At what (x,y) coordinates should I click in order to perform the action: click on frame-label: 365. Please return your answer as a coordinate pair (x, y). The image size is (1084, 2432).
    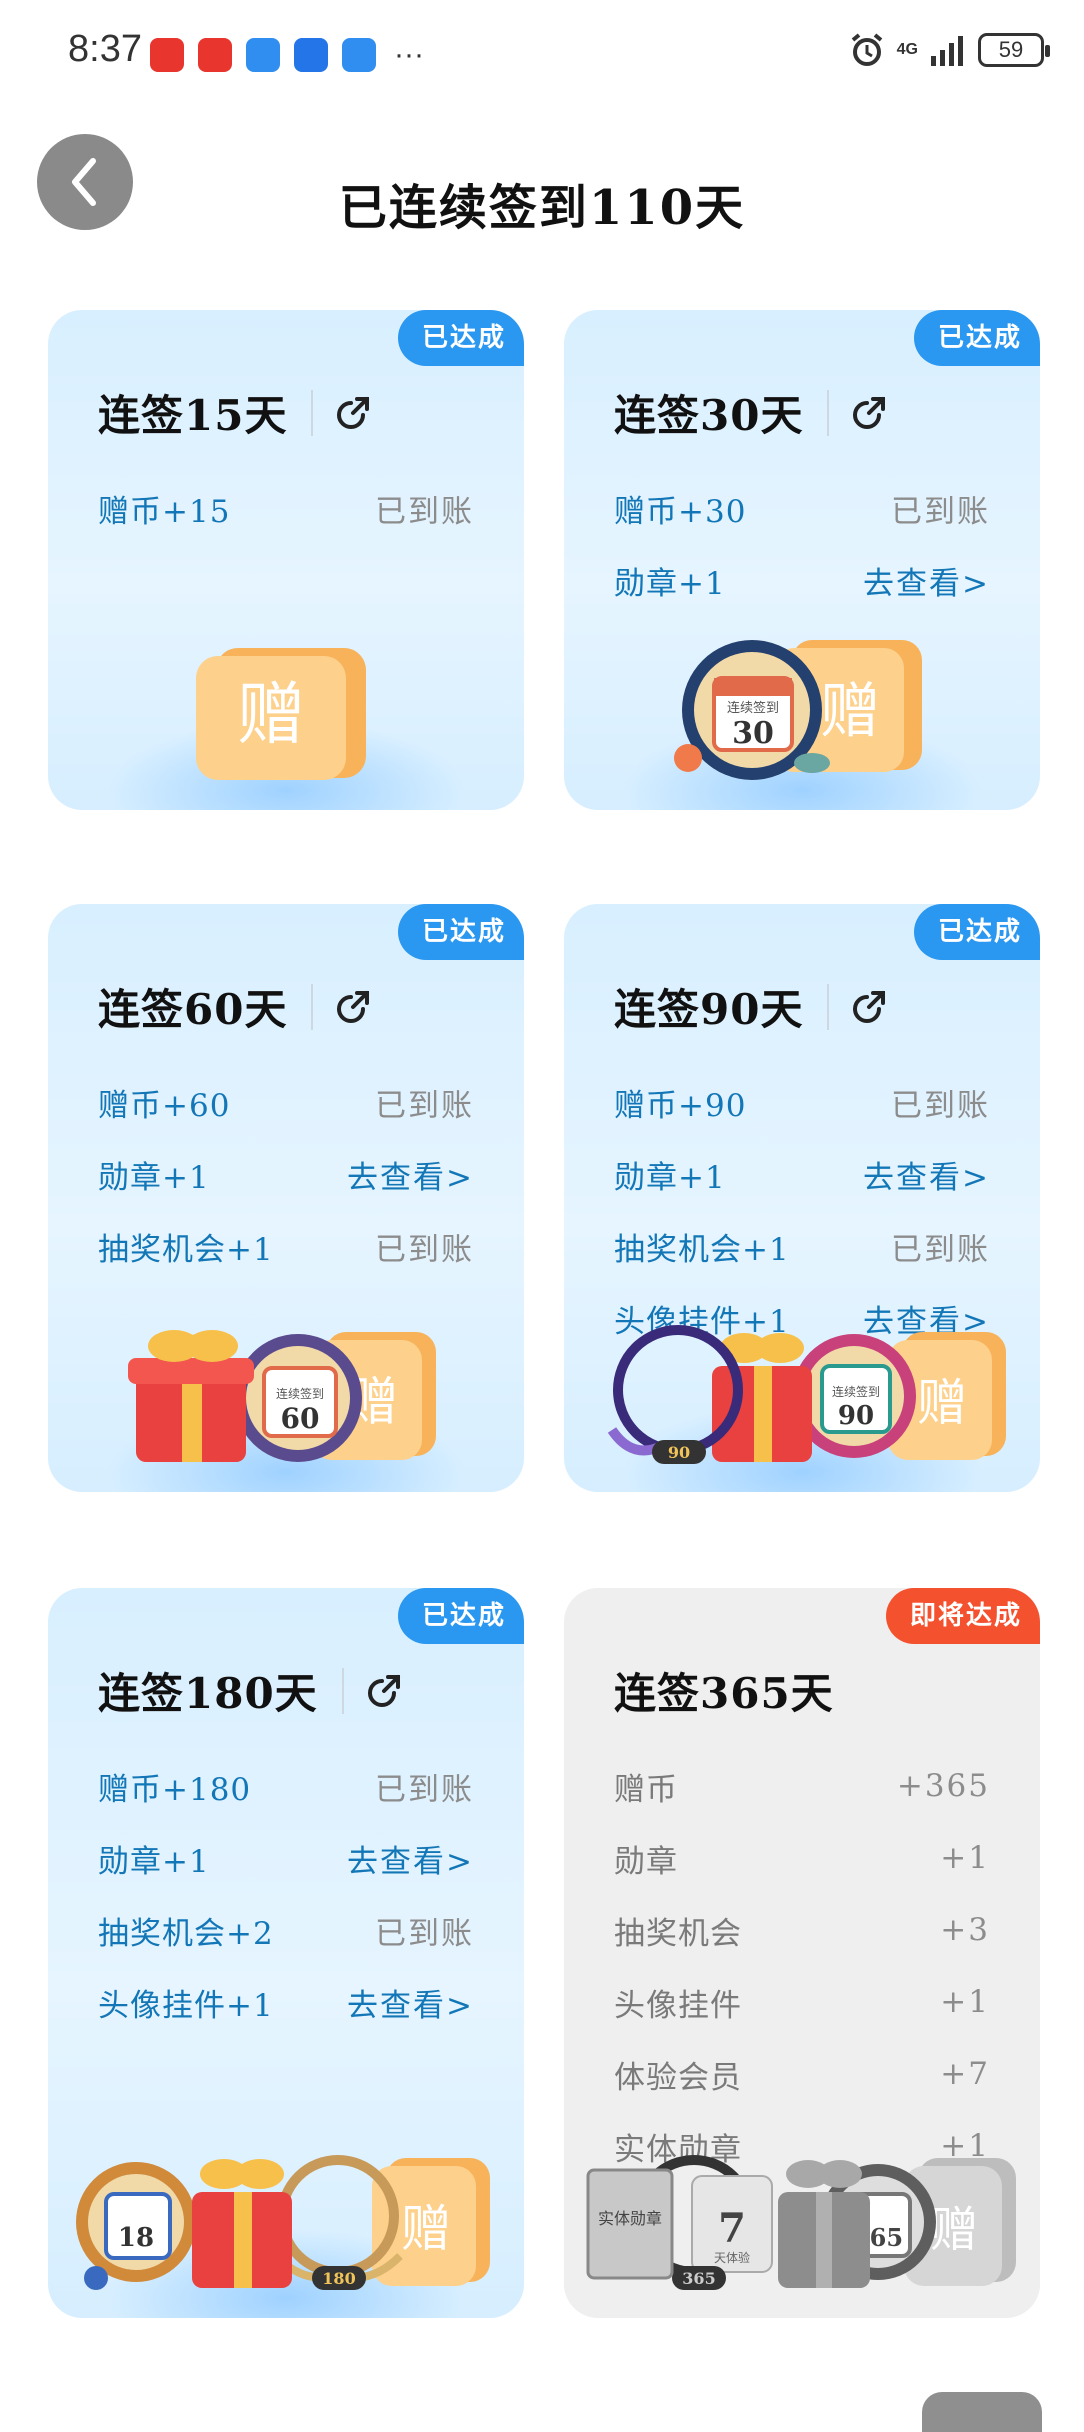
    Looking at the image, I should click on (698, 2278).